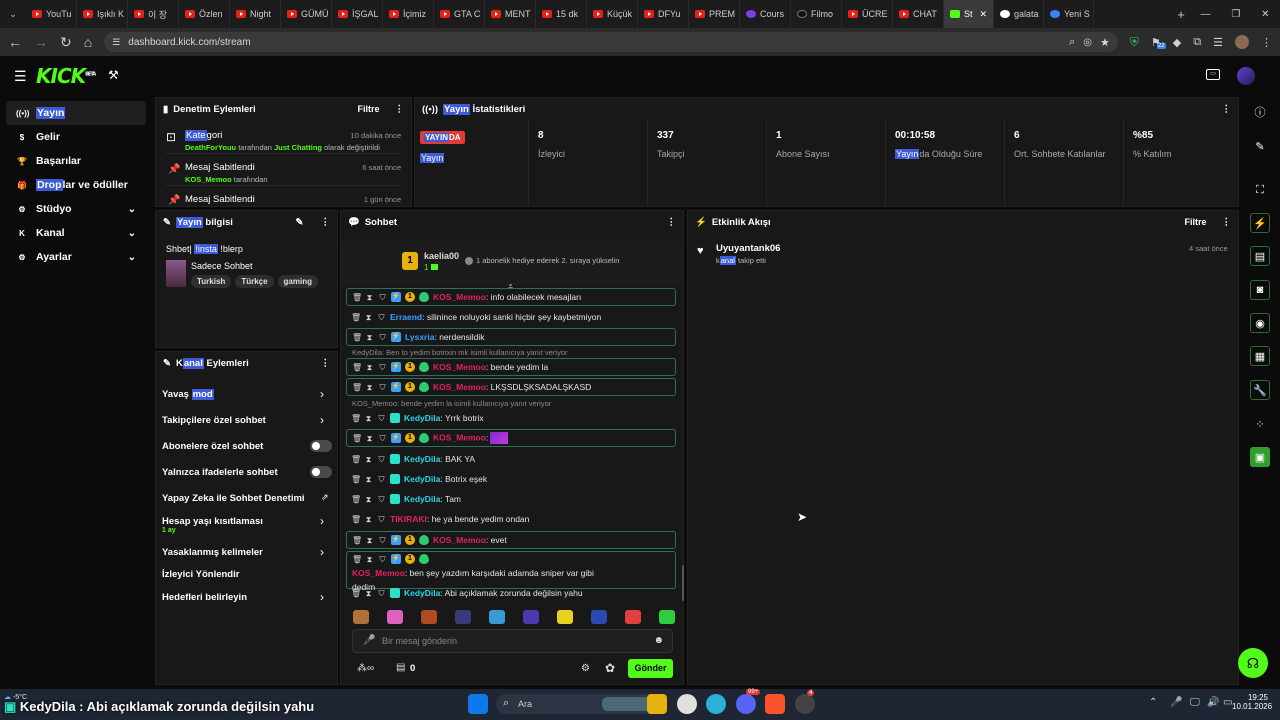  I want to click on extension-badge-icon: ⚑ 22, so click(1158, 42).